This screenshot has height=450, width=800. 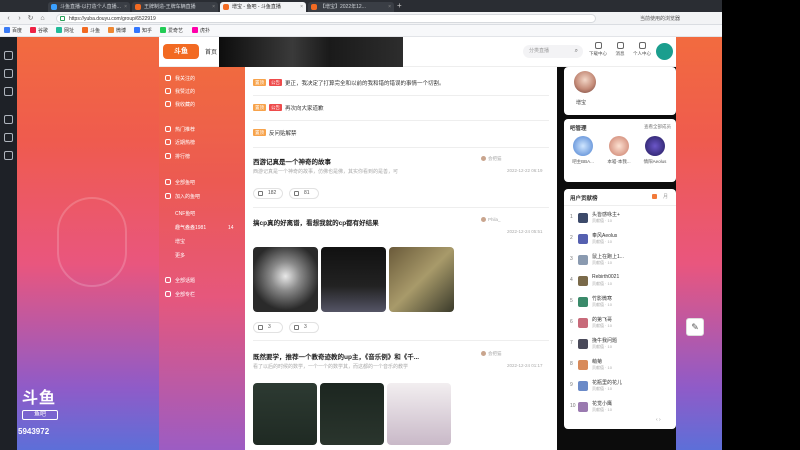 What do you see at coordinates (620, 407) in the screenshot?
I see `ranking-row: 10 花觉小鹰 贡献值 · 10` at bounding box center [620, 407].